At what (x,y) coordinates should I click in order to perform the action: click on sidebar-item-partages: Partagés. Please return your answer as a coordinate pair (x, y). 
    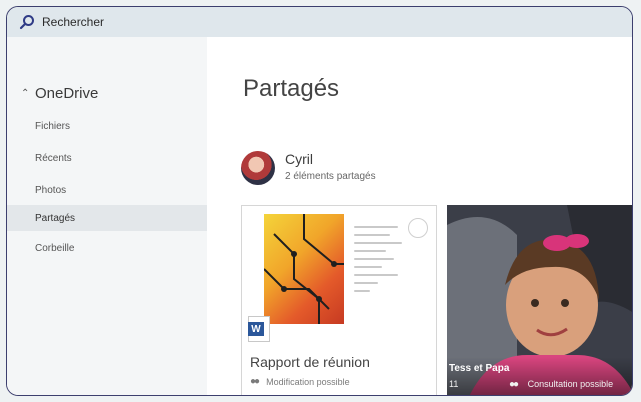
    Looking at the image, I should click on (107, 218).